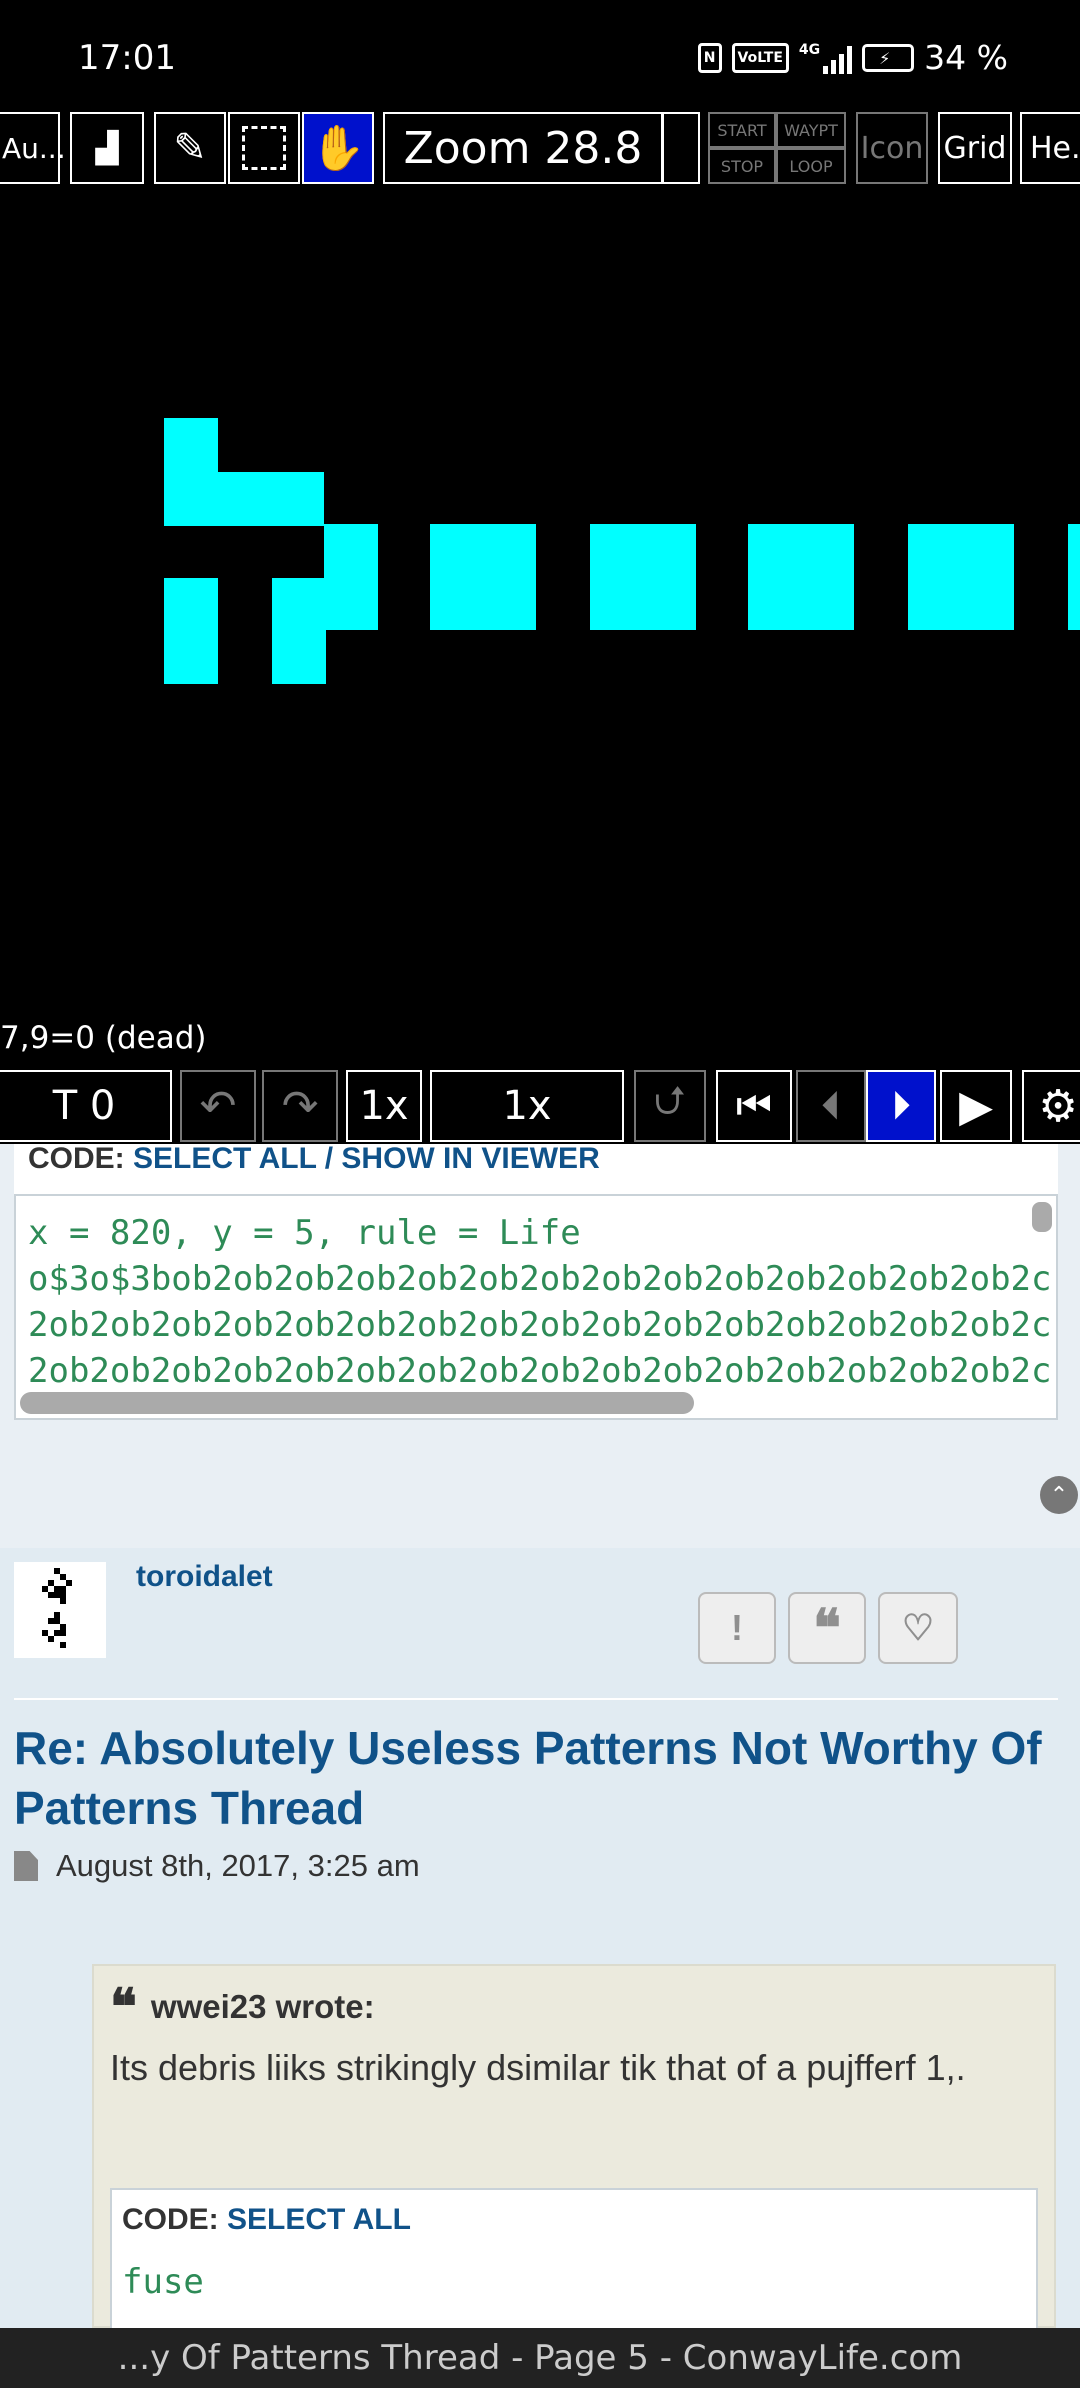 The image size is (1080, 2388). I want to click on fit-icon: ▟, so click(107, 148).